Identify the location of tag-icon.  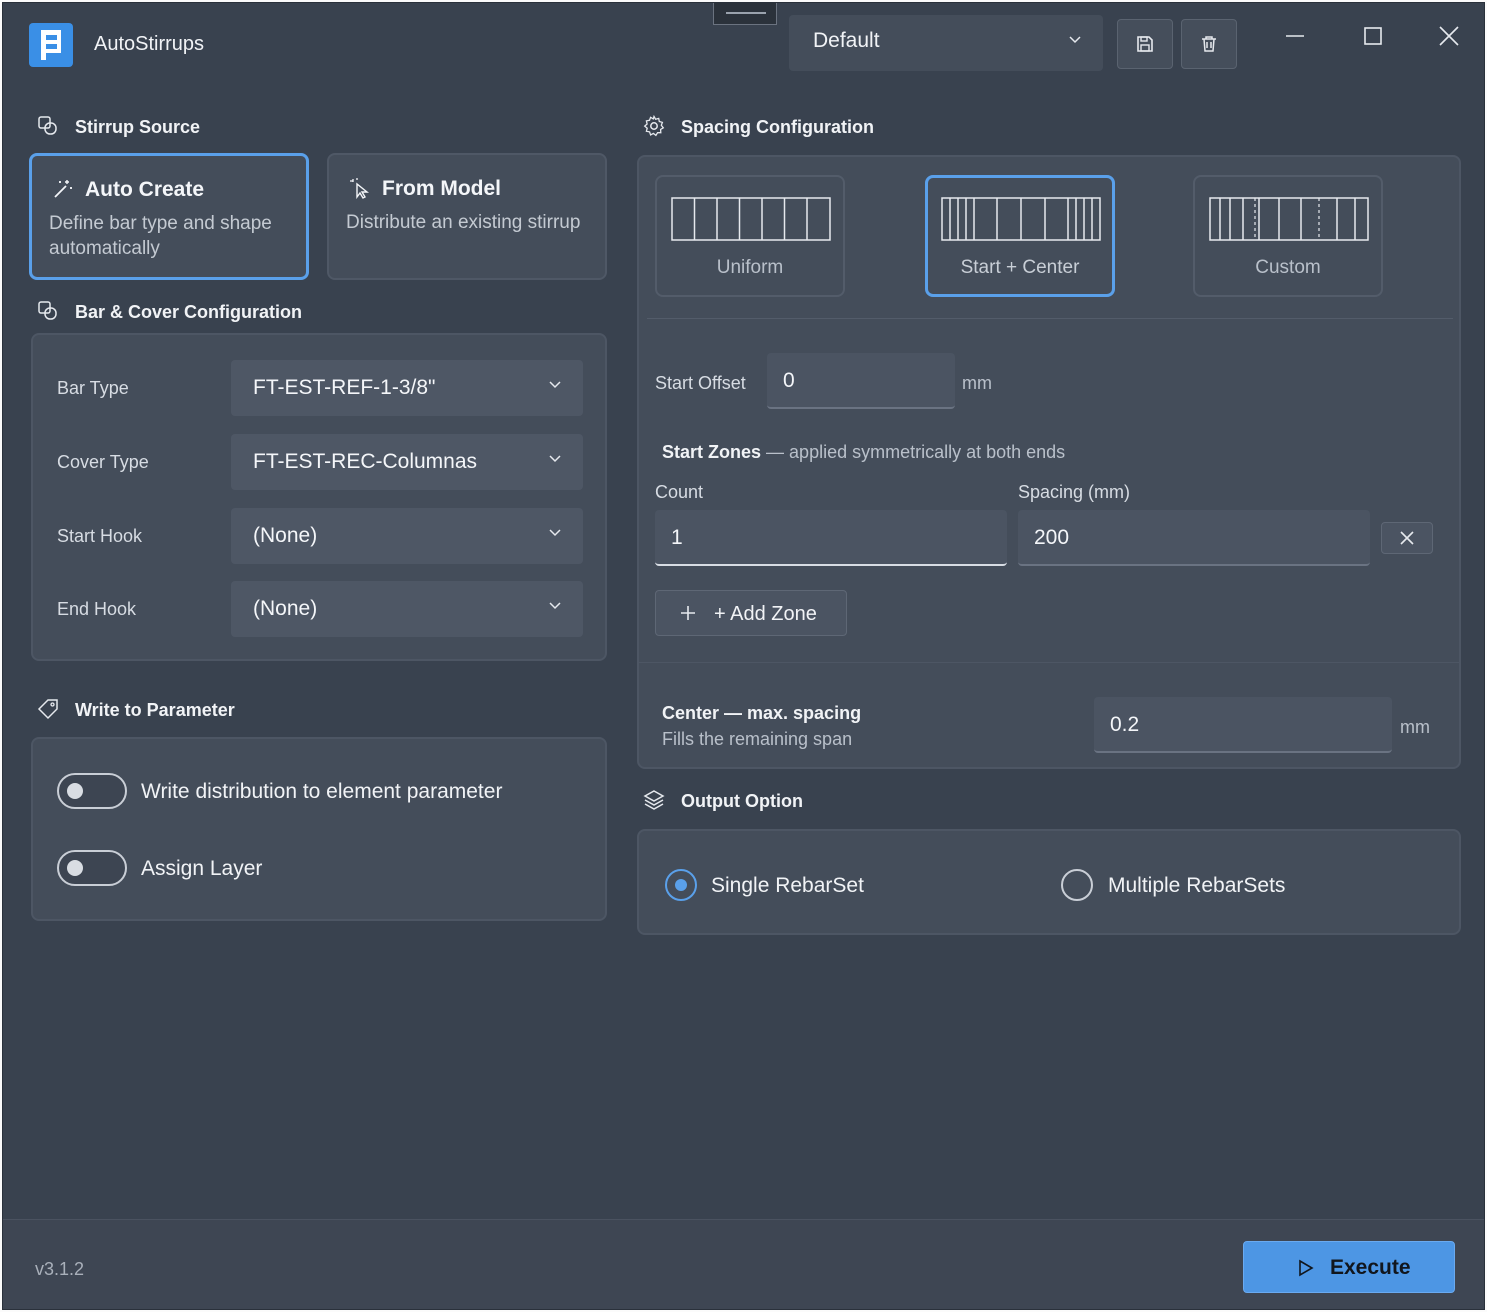
(47, 709).